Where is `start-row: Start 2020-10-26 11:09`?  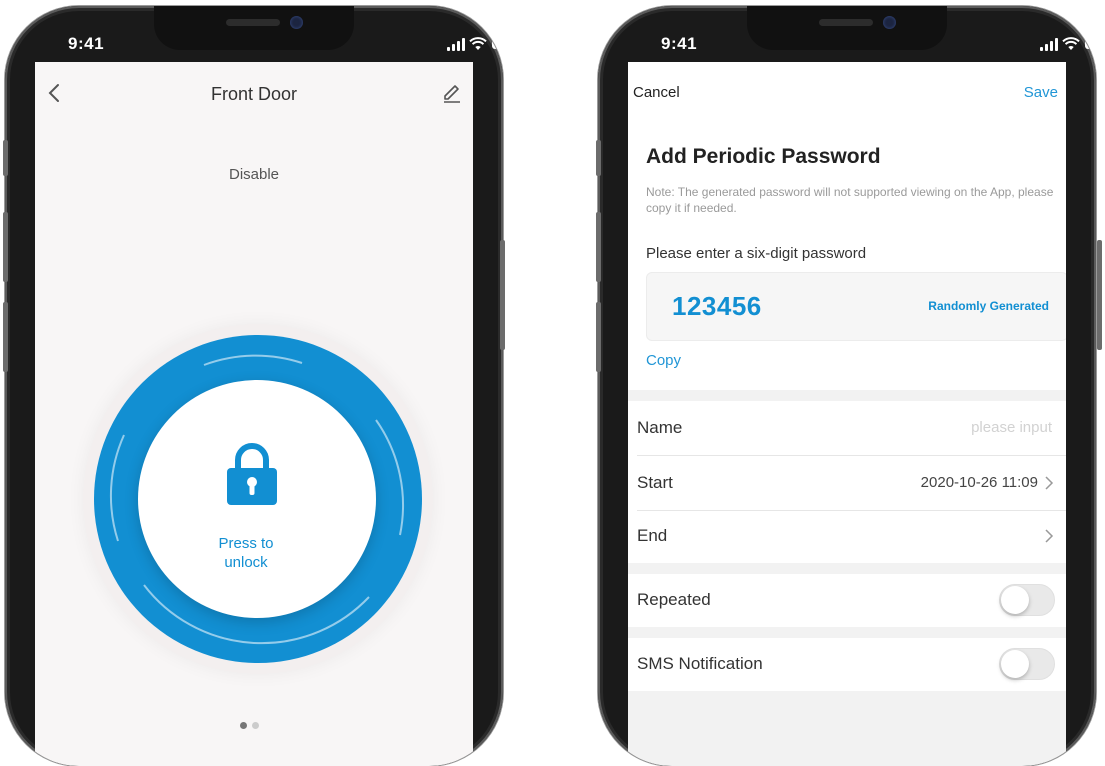
start-row: Start 2020-10-26 11:09 is located at coordinates (847, 483).